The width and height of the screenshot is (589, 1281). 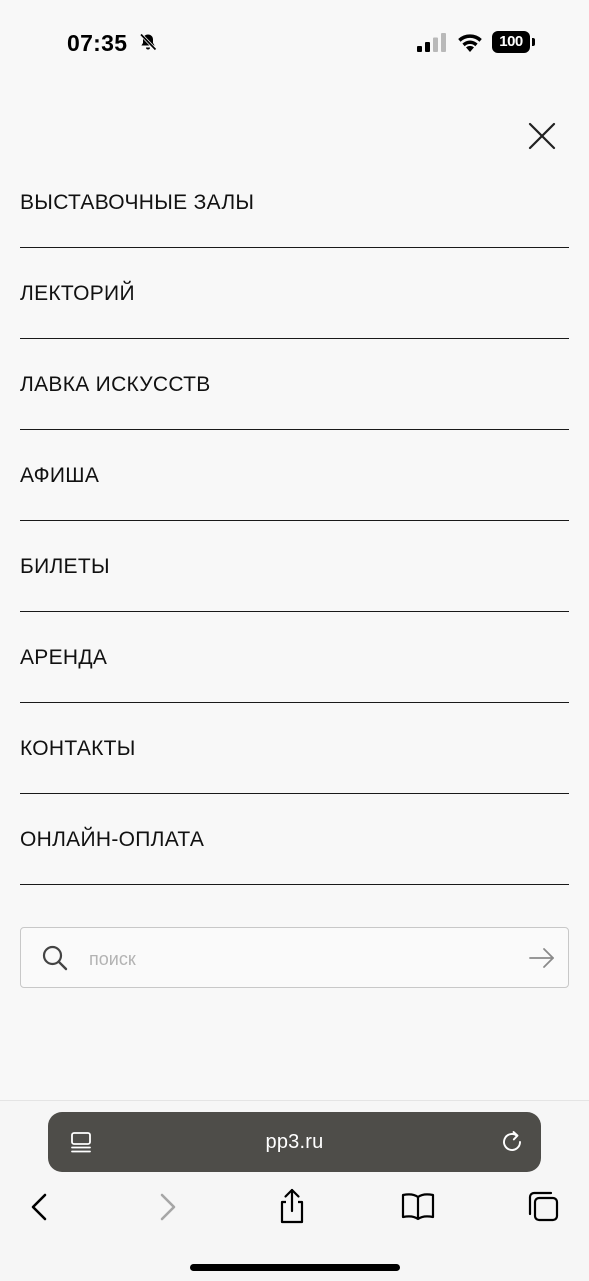 I want to click on menu-item-label: АРЕНДА, so click(x=64, y=657).